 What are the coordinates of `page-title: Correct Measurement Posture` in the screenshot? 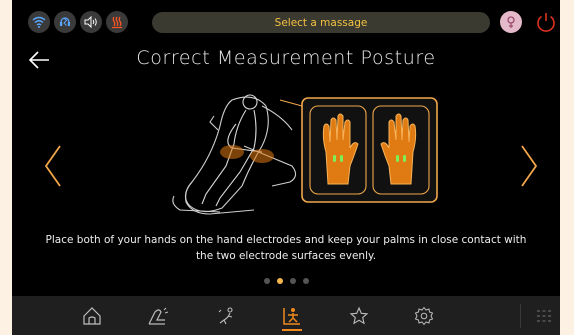 It's located at (286, 58).